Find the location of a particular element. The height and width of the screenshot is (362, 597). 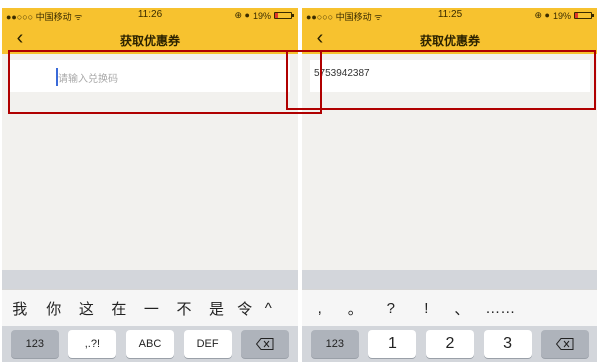

key-label: 1 is located at coordinates (392, 343).